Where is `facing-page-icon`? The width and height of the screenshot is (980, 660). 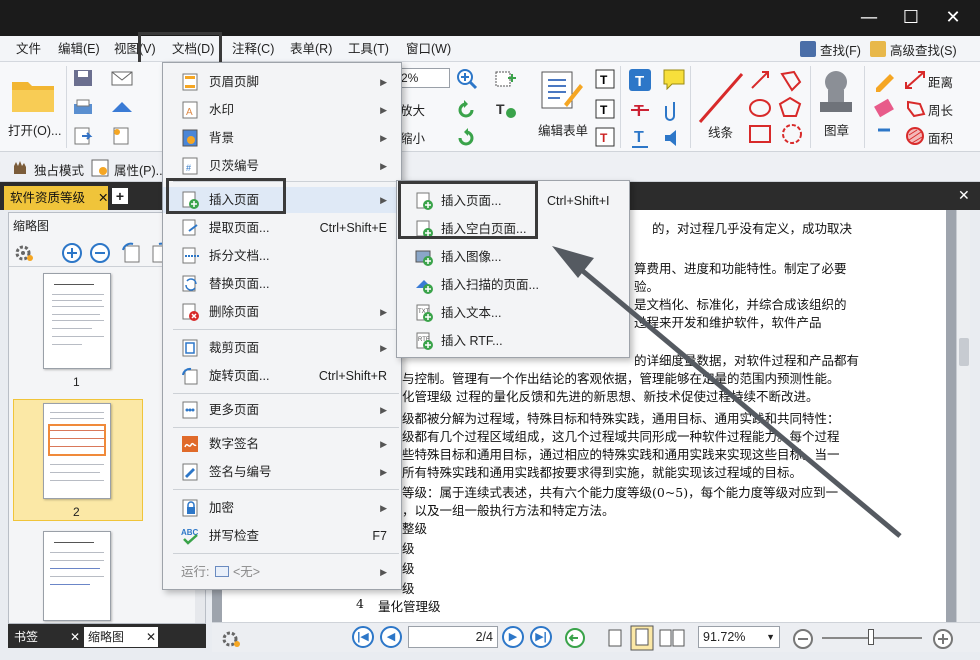 facing-page-icon is located at coordinates (673, 638).